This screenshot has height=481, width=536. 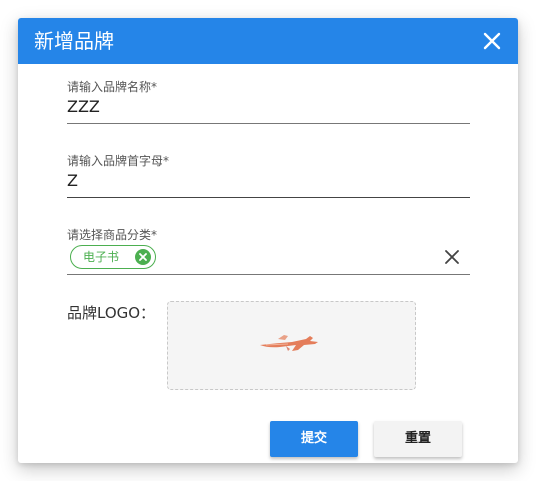 I want to click on chip-remove-button, so click(x=143, y=257).